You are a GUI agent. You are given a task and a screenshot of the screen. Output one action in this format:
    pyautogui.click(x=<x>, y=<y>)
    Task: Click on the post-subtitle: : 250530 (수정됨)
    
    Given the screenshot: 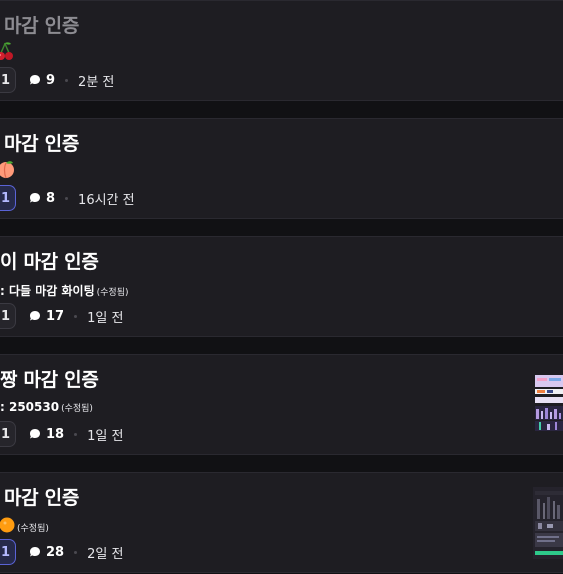 What is the action you would take?
    pyautogui.click(x=46, y=407)
    